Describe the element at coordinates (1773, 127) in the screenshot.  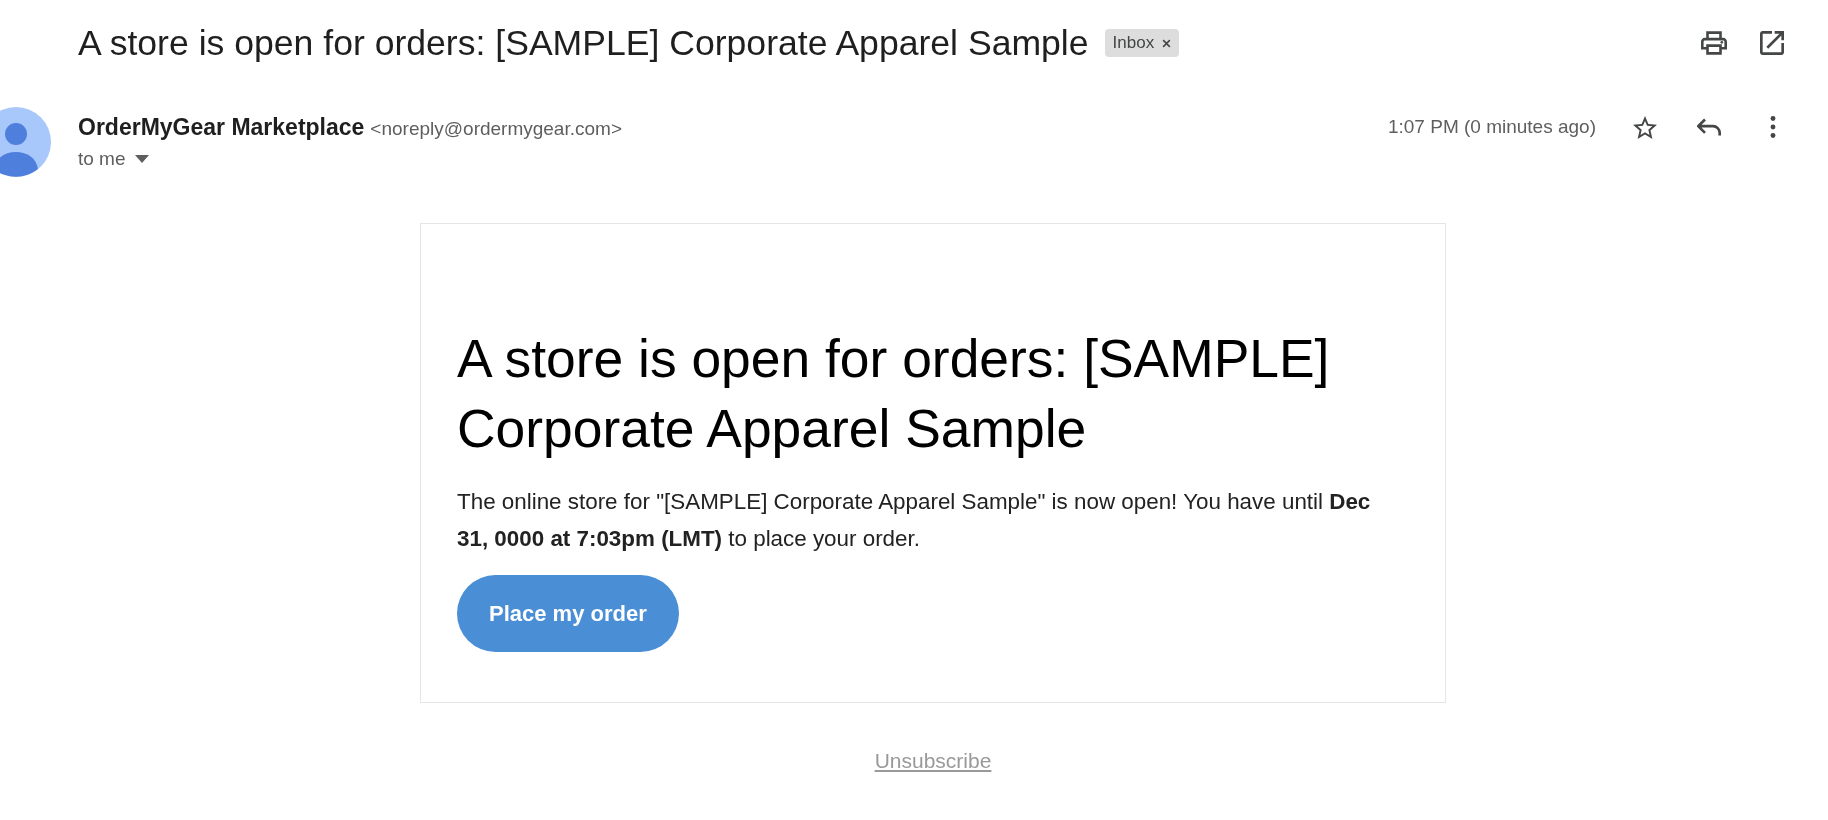
I see `more-icon` at that location.